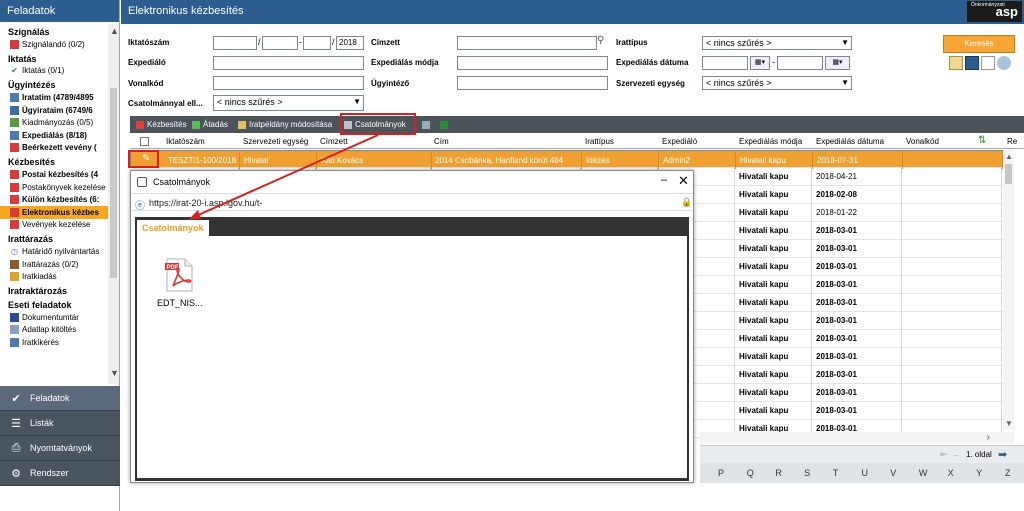  Describe the element at coordinates (54, 84) in the screenshot. I see `sidebar-section-title: Ügyintézés` at that location.